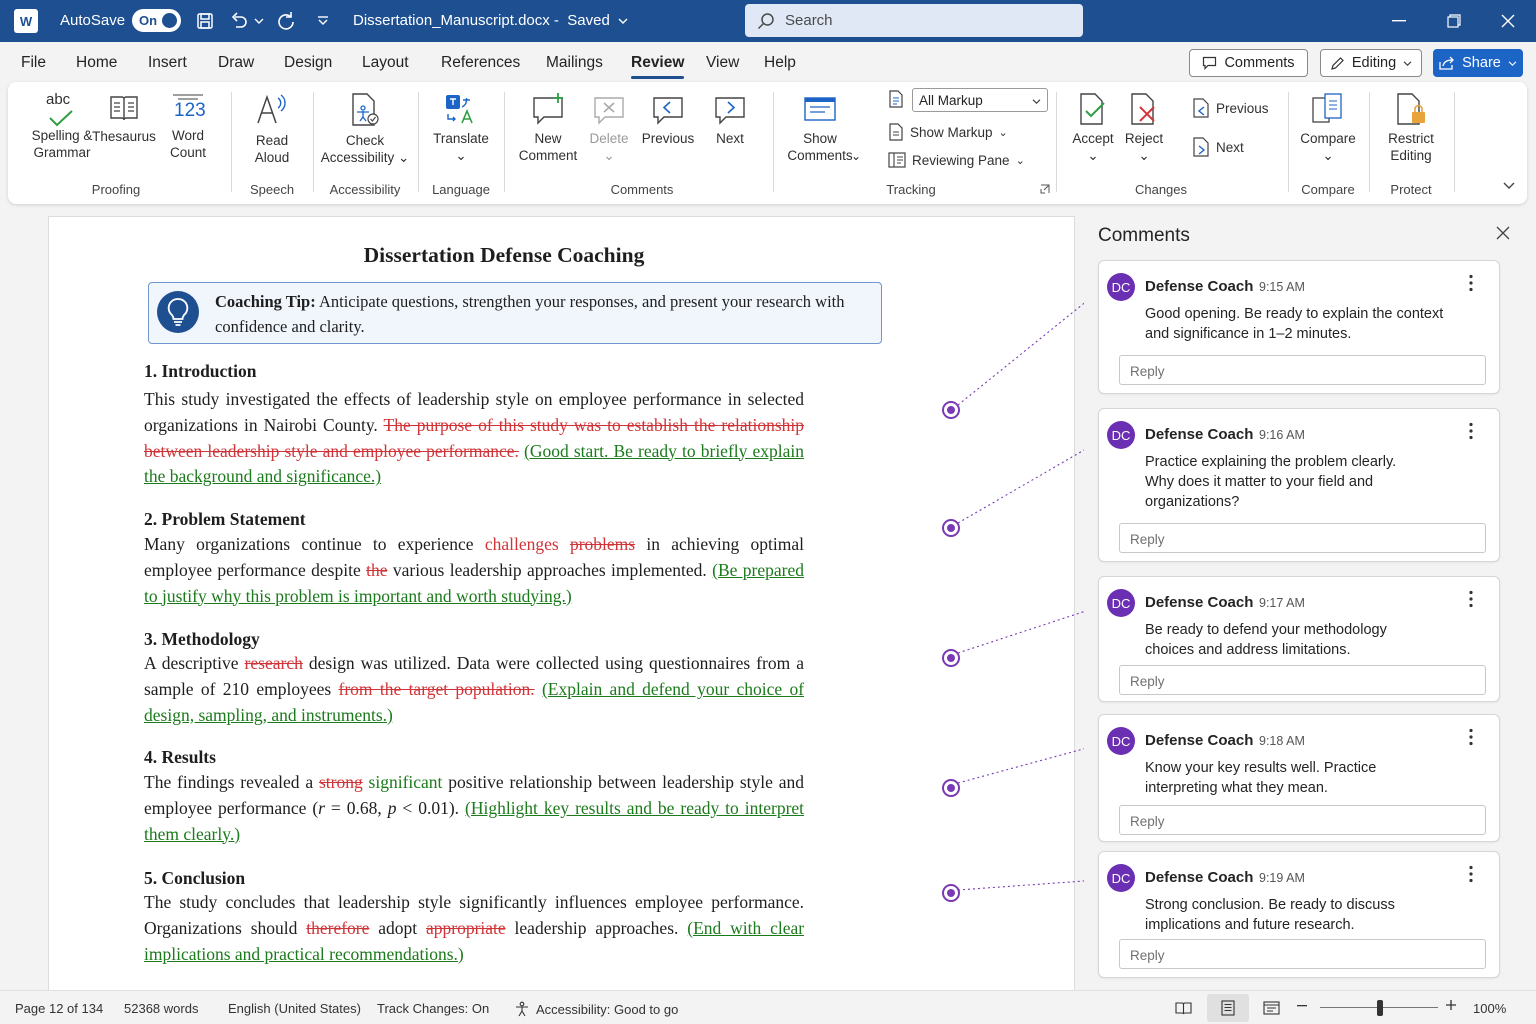  I want to click on tracking-dialog-launcher-icon, so click(1045, 189).